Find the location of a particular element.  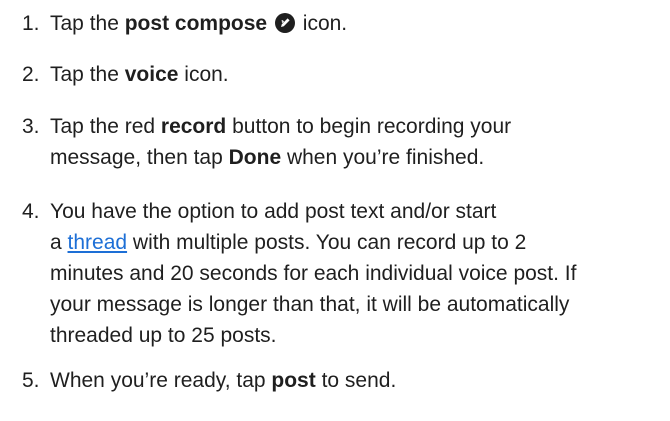

step-1: 1. Tap the post compose icon. is located at coordinates (336, 23).